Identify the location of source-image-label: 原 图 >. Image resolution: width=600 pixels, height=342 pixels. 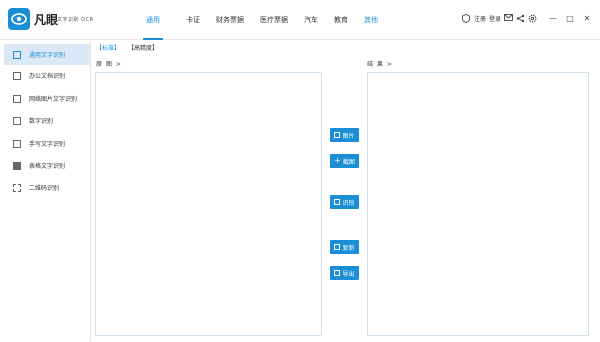
(109, 64).